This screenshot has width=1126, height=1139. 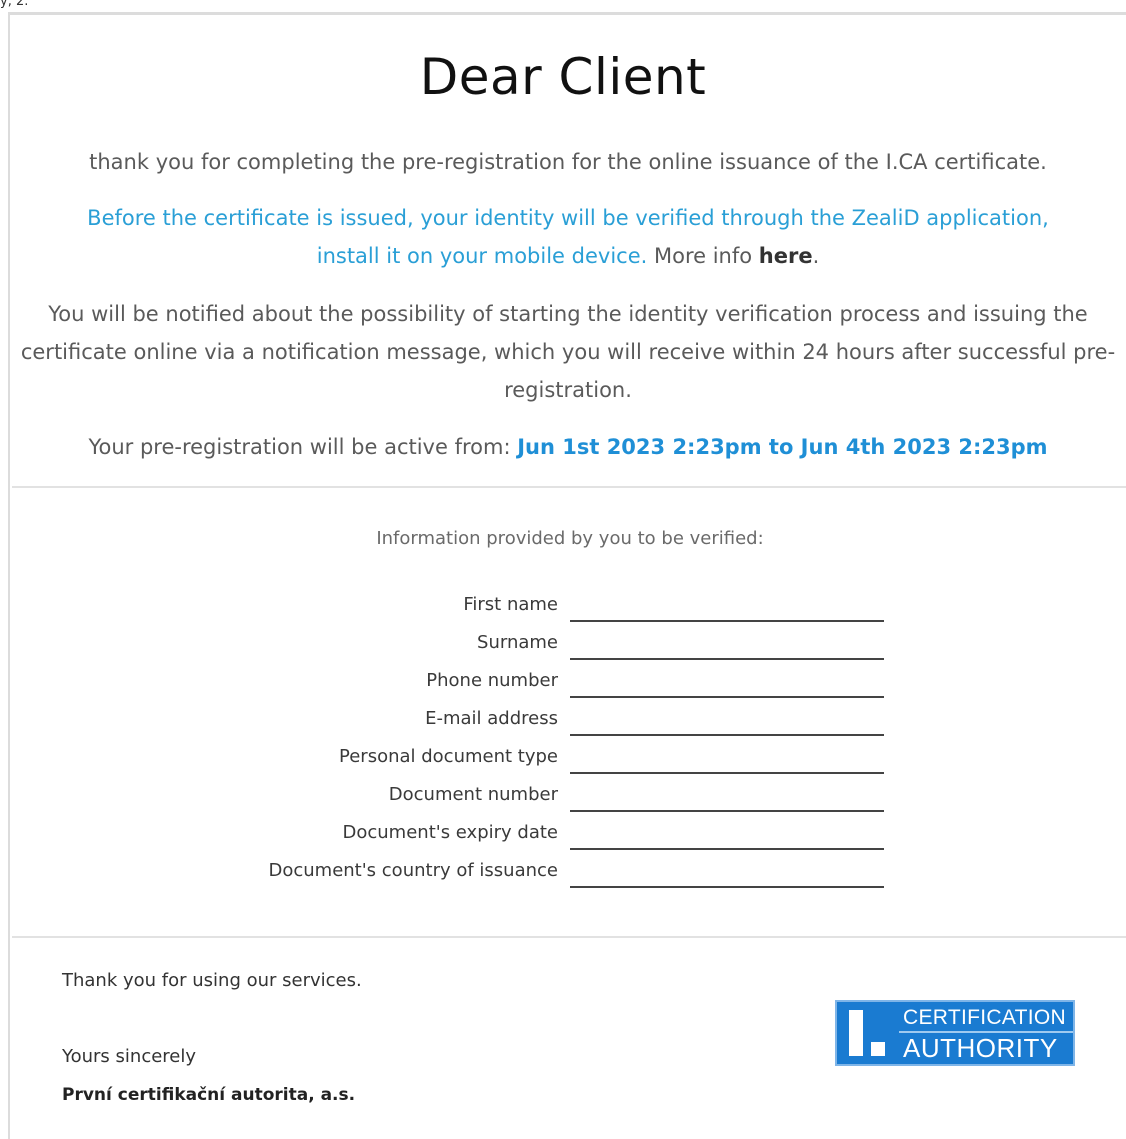 What do you see at coordinates (563, 837) in the screenshot?
I see `field-row-expiry-date: Document's expiry date` at bounding box center [563, 837].